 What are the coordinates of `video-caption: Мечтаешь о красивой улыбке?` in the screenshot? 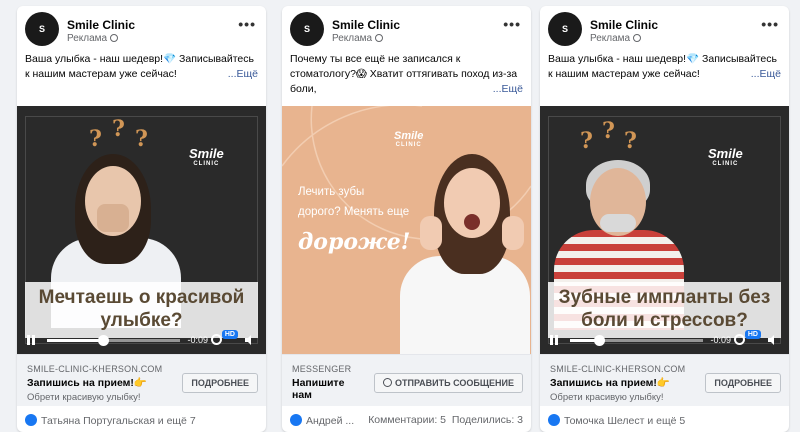 It's located at (141, 309).